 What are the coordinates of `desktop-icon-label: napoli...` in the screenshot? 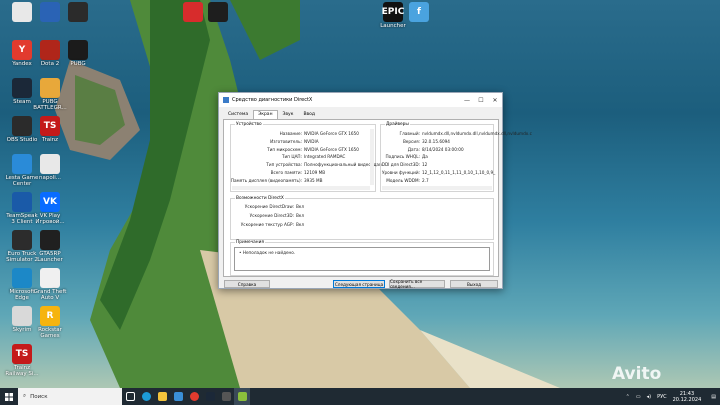 It's located at (49, 178).